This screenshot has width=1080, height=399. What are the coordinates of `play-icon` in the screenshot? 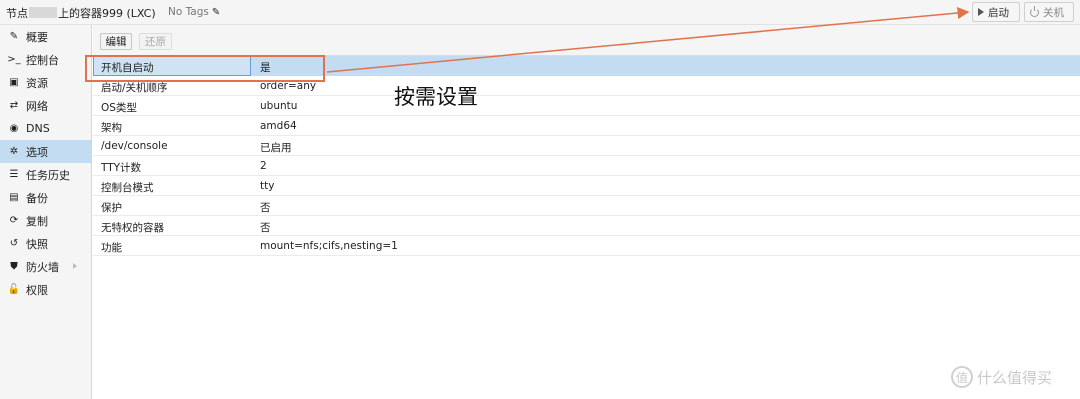 It's located at (981, 12).